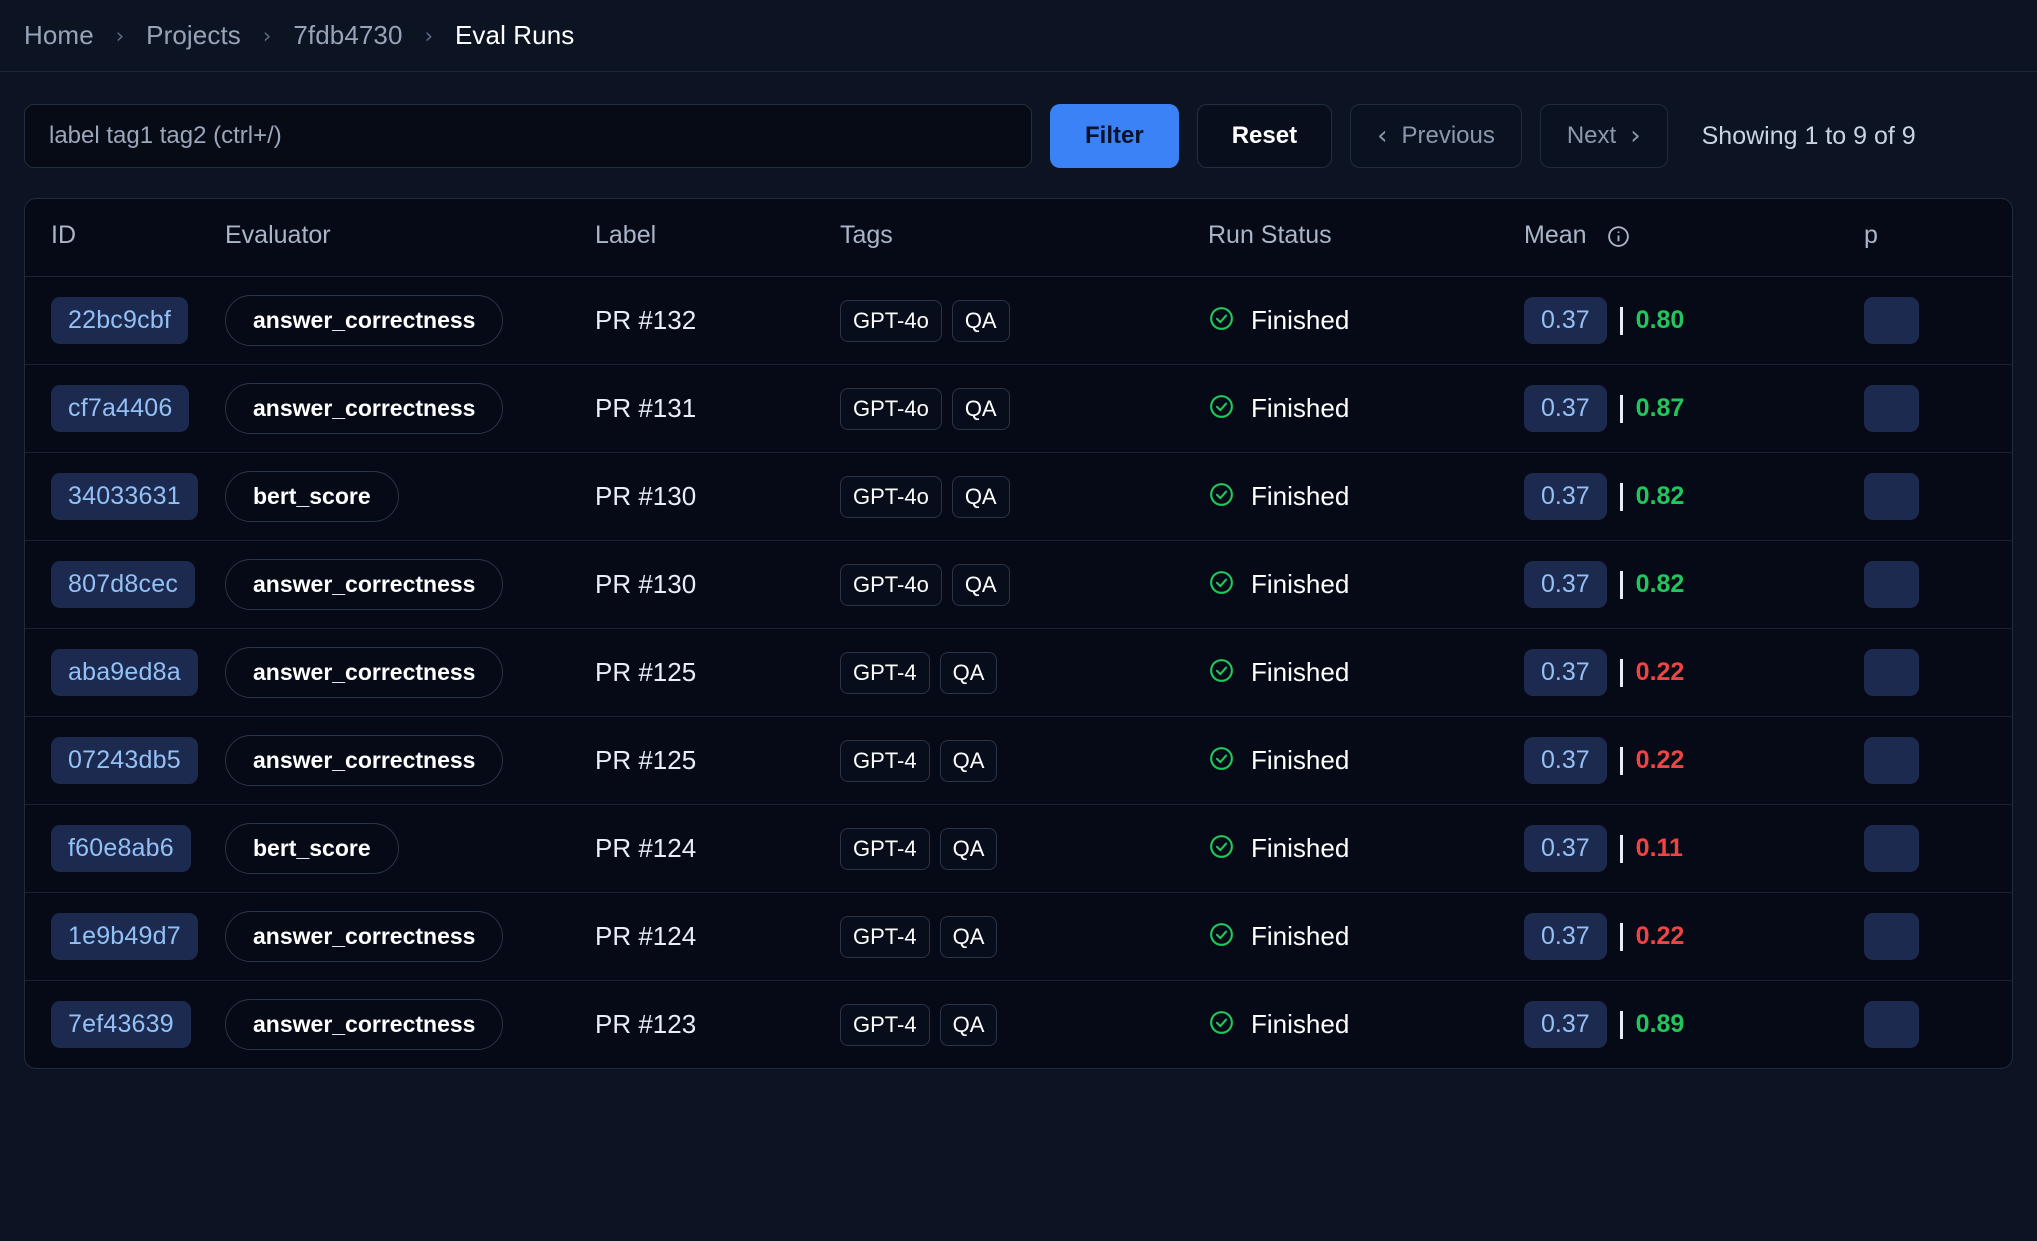  I want to click on cell-tags: GPT-4o QA, so click(1024, 408).